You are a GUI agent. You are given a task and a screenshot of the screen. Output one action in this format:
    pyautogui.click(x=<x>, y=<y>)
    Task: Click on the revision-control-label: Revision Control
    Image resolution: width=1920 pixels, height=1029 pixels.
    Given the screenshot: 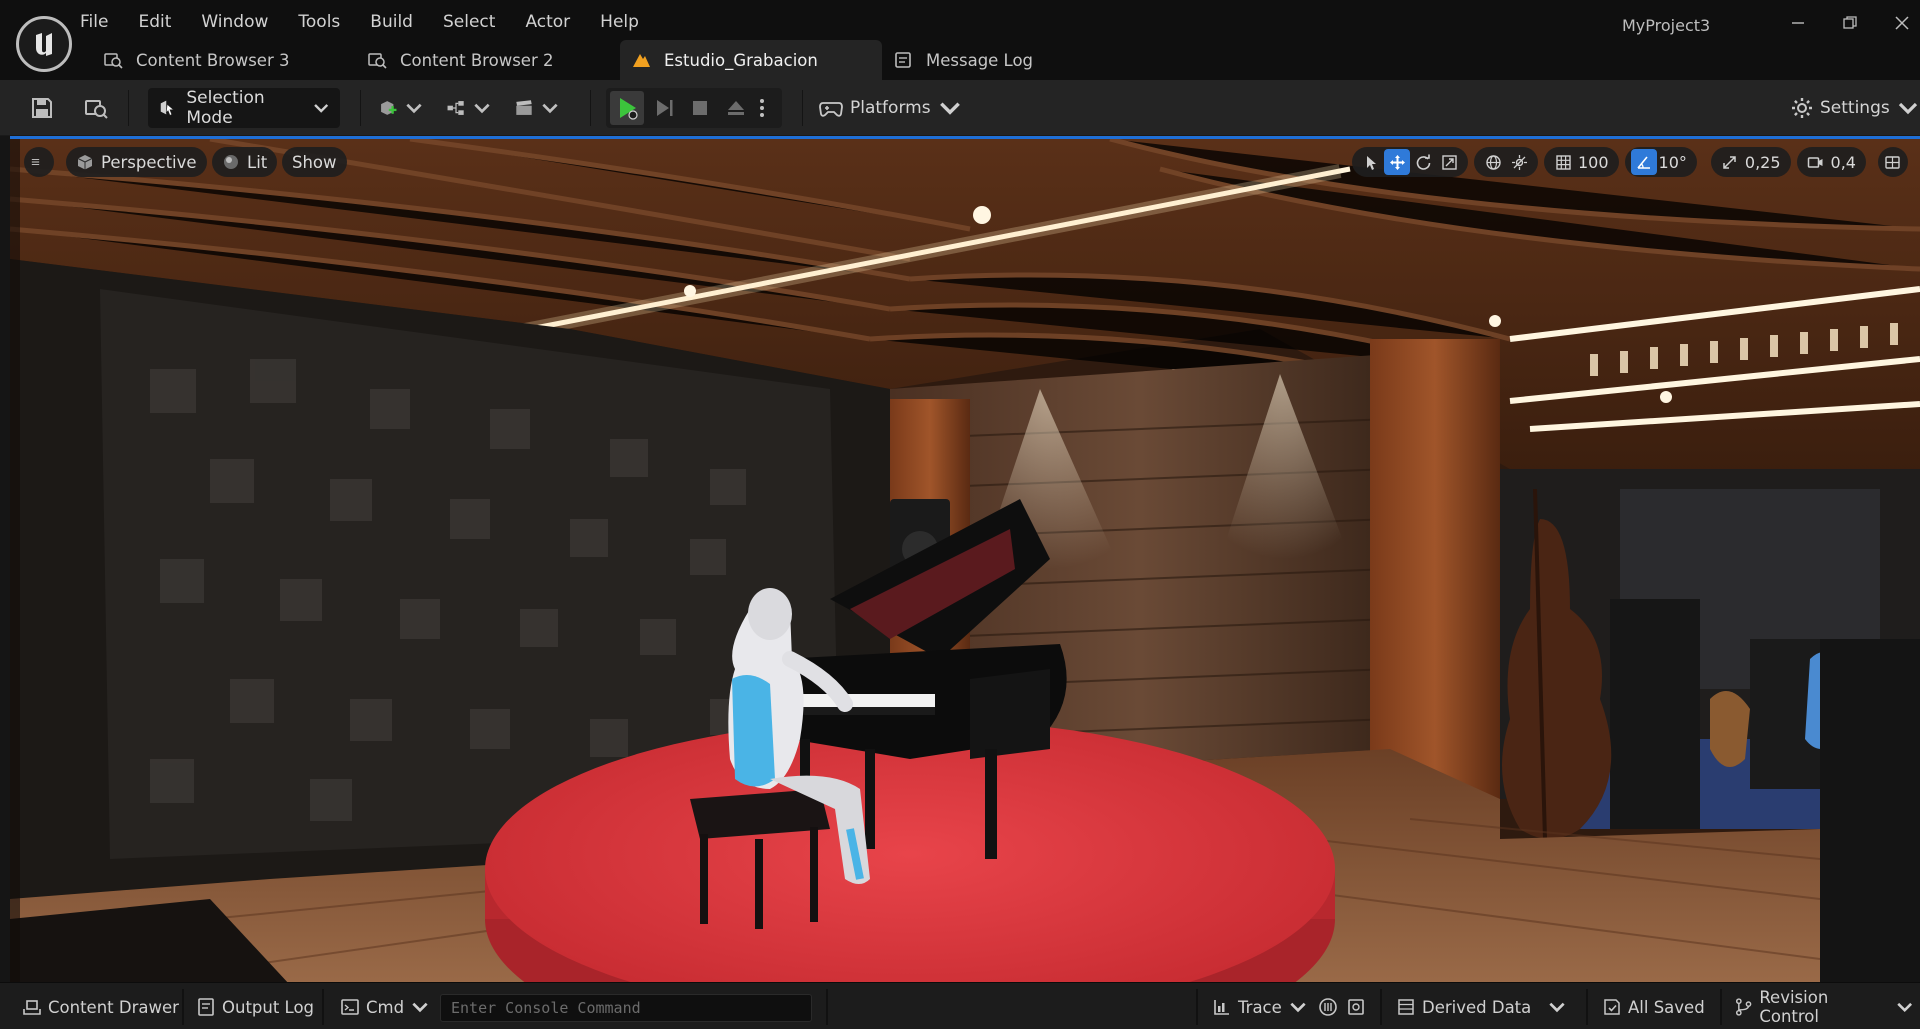 What is the action you would take?
    pyautogui.click(x=1794, y=1007)
    